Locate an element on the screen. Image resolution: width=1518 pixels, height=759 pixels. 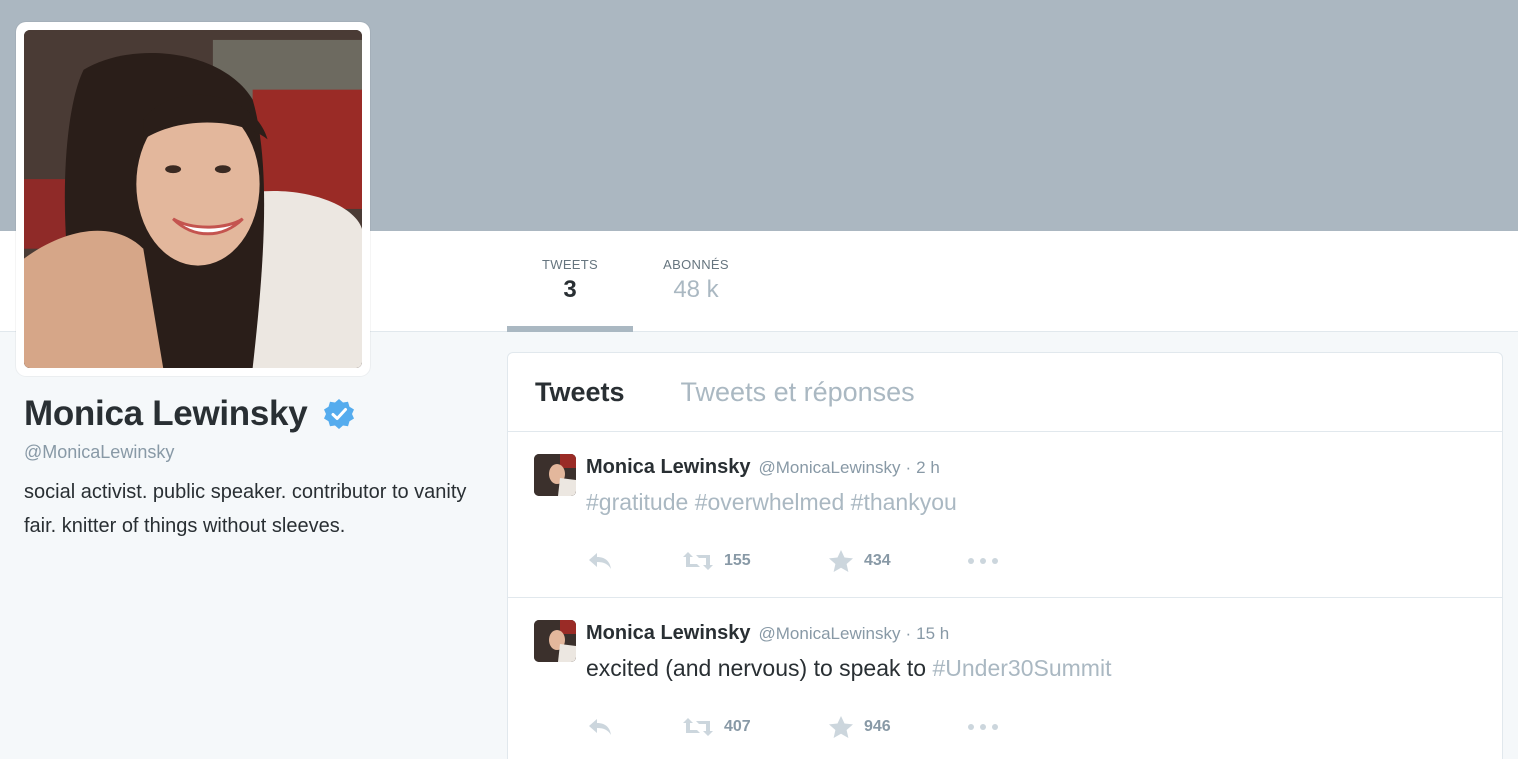
tweet-header: Monica Lewinsky @MonicaLewinsky · 2 h is located at coordinates (1026, 467).